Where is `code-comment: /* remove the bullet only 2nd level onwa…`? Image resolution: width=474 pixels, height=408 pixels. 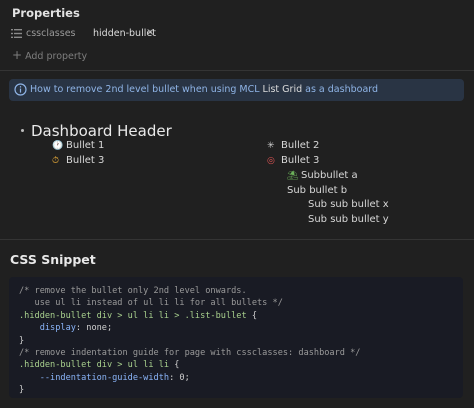 code-comment: /* remove the bullet only 2nd level onwa… is located at coordinates (133, 291).